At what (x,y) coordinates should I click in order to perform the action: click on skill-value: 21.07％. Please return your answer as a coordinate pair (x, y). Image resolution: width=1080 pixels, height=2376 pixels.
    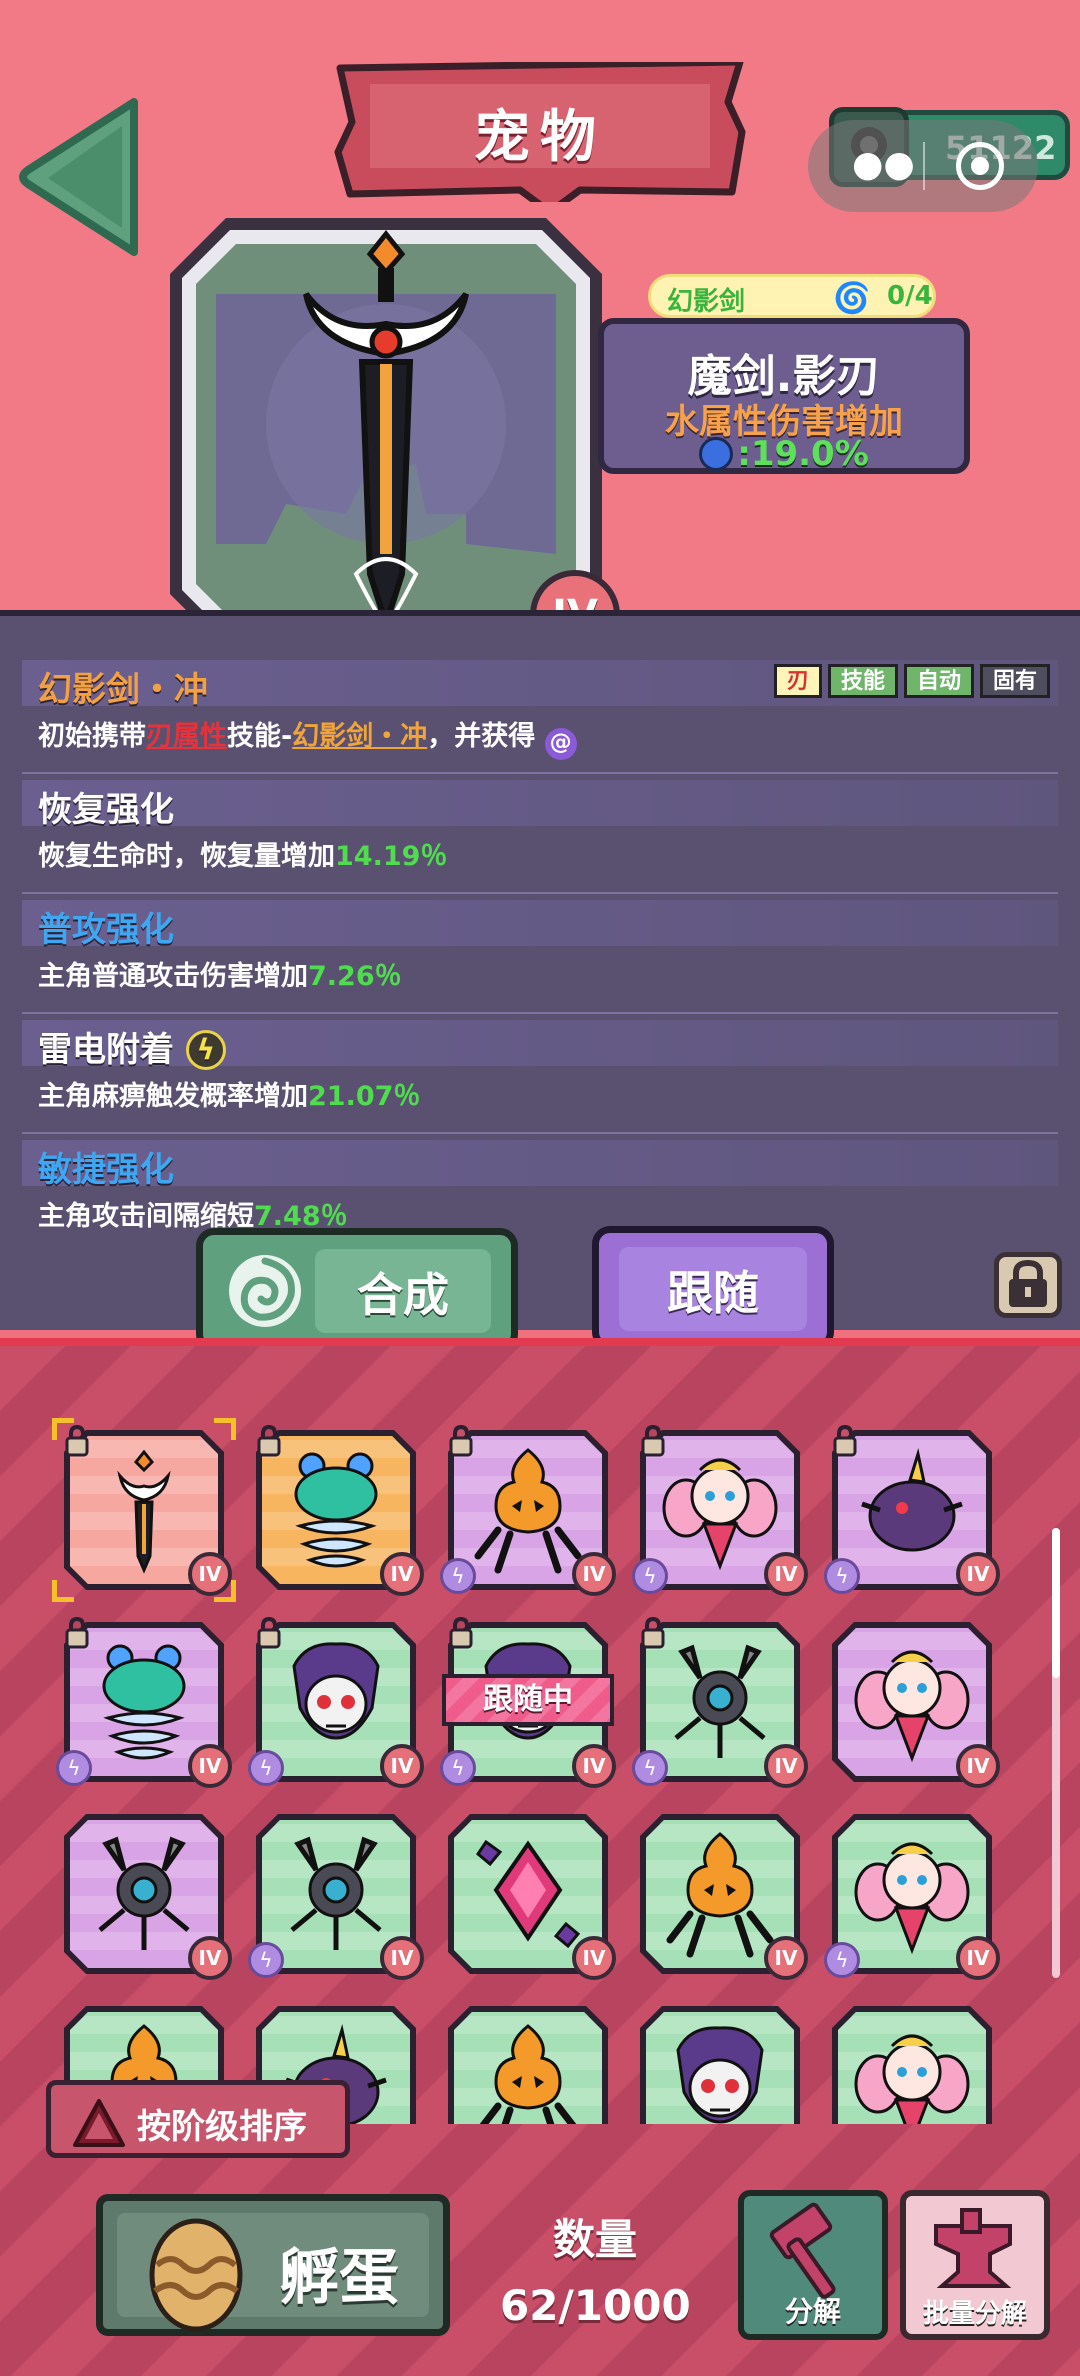
    Looking at the image, I should click on (364, 1096).